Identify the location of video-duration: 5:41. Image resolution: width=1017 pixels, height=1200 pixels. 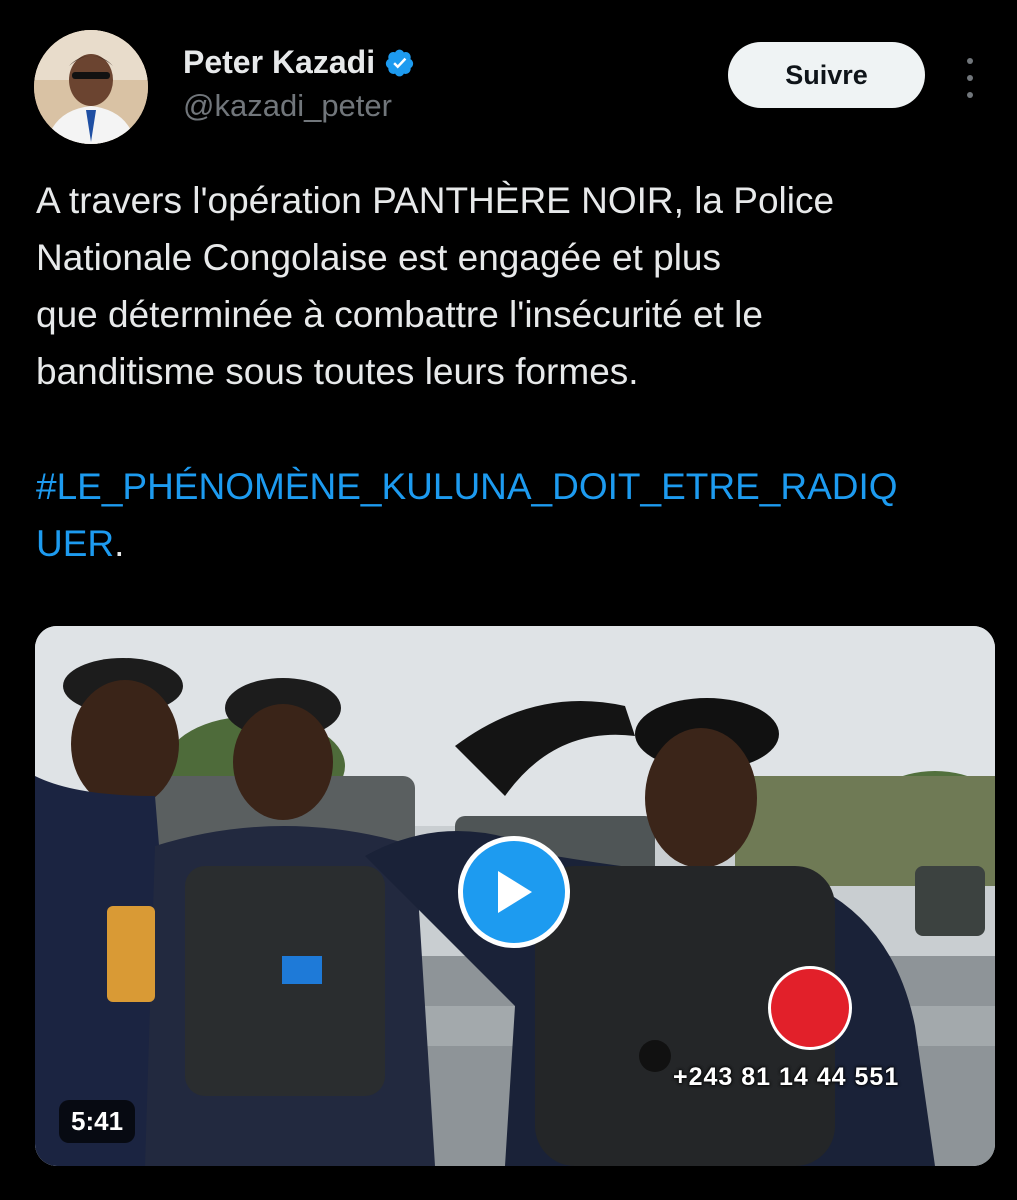
(97, 1121).